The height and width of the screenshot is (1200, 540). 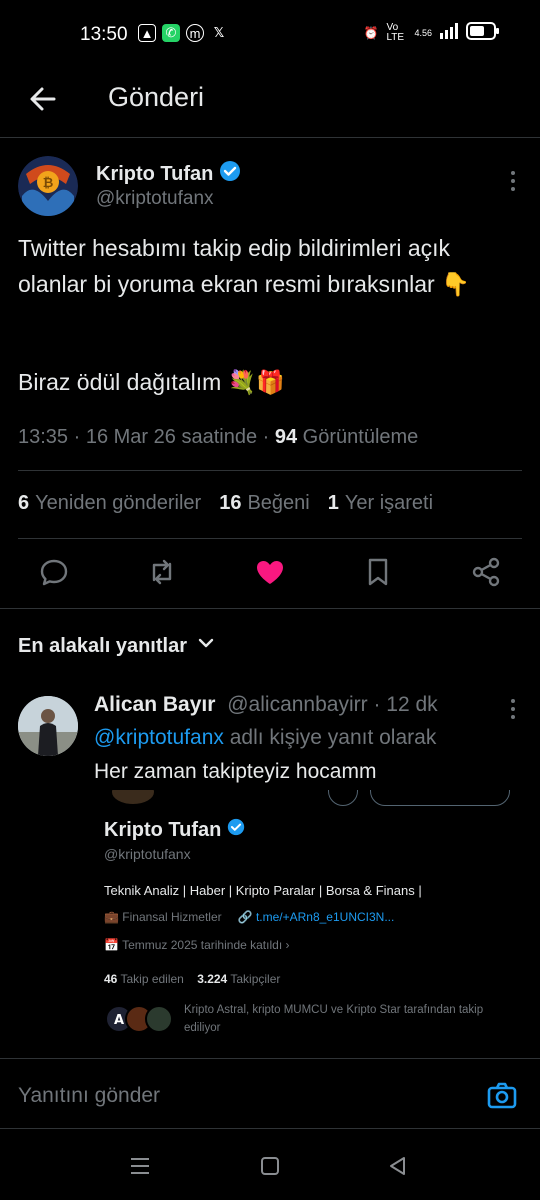 I want to click on views-label: Görüntüleme, so click(x=360, y=437).